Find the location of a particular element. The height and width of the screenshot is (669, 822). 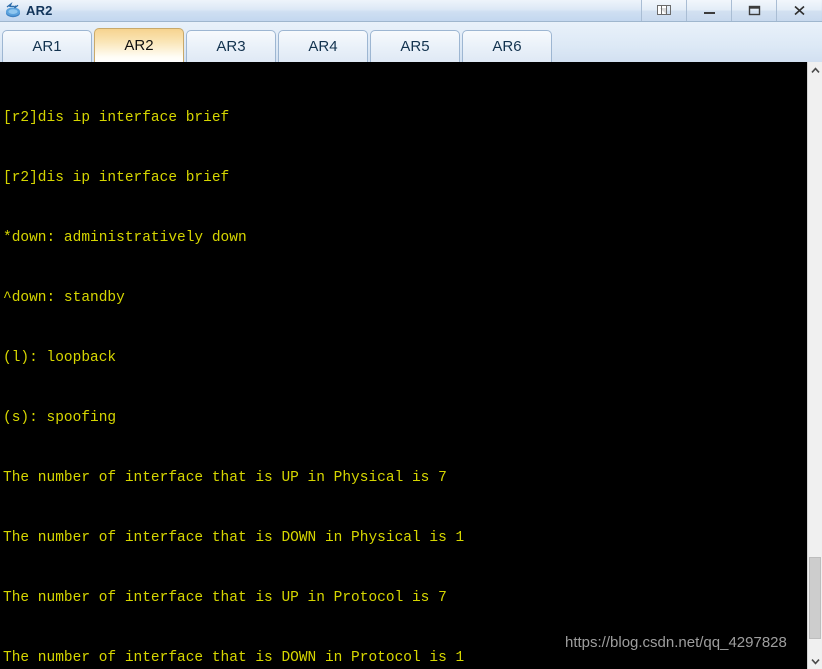

close-icon is located at coordinates (799, 10).